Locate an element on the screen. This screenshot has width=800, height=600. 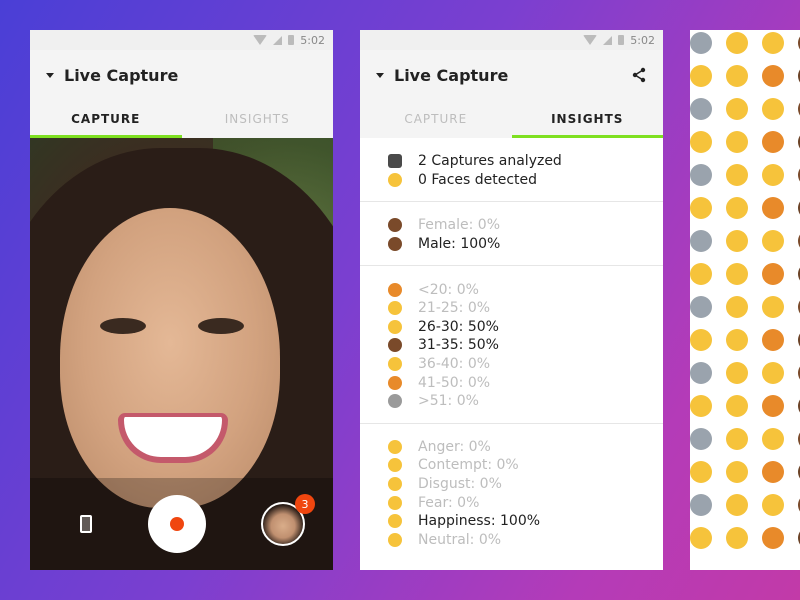
middle-aged-icon is located at coordinates (395, 382).